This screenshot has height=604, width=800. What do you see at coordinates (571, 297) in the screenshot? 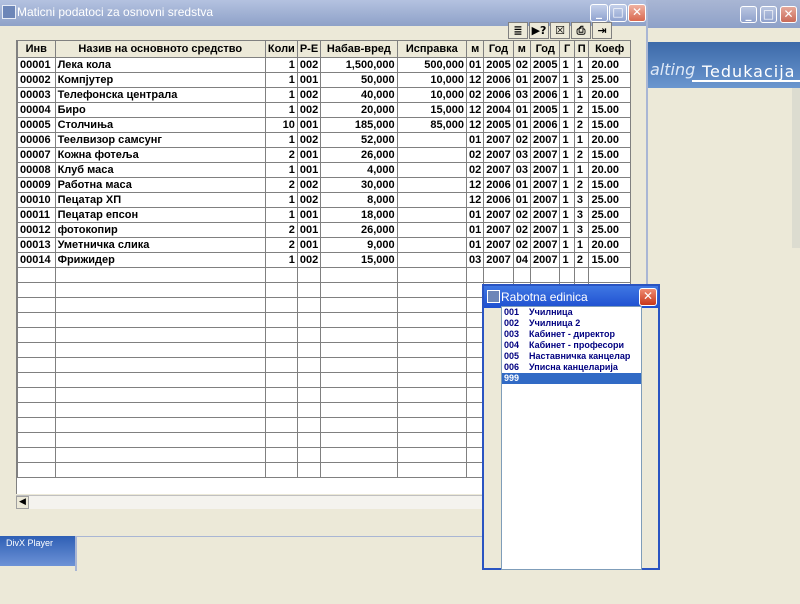
I see `dialog-title-bar: Rabotna edinica` at bounding box center [571, 297].